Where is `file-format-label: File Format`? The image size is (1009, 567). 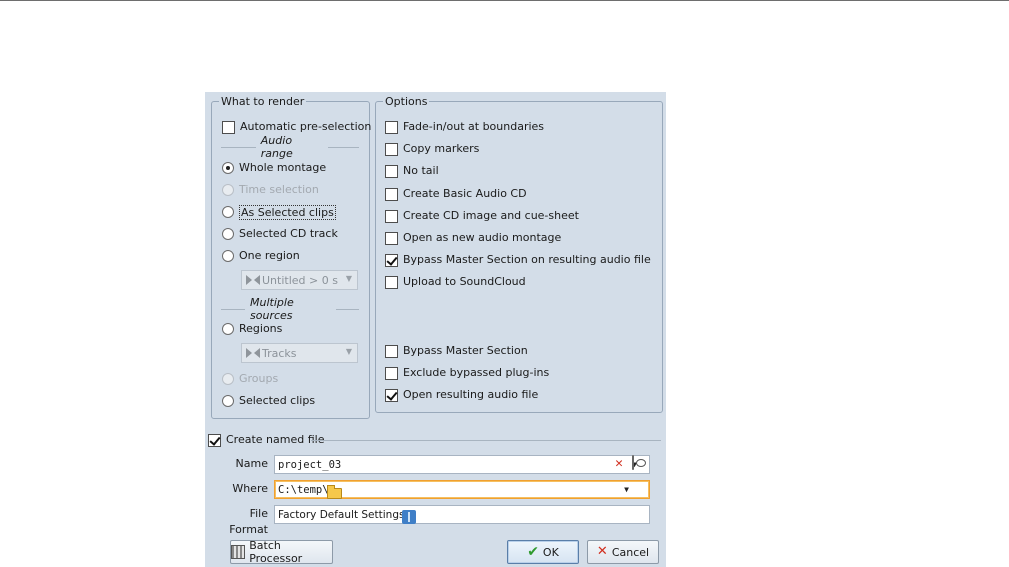
file-format-label: File Format is located at coordinates (248, 521).